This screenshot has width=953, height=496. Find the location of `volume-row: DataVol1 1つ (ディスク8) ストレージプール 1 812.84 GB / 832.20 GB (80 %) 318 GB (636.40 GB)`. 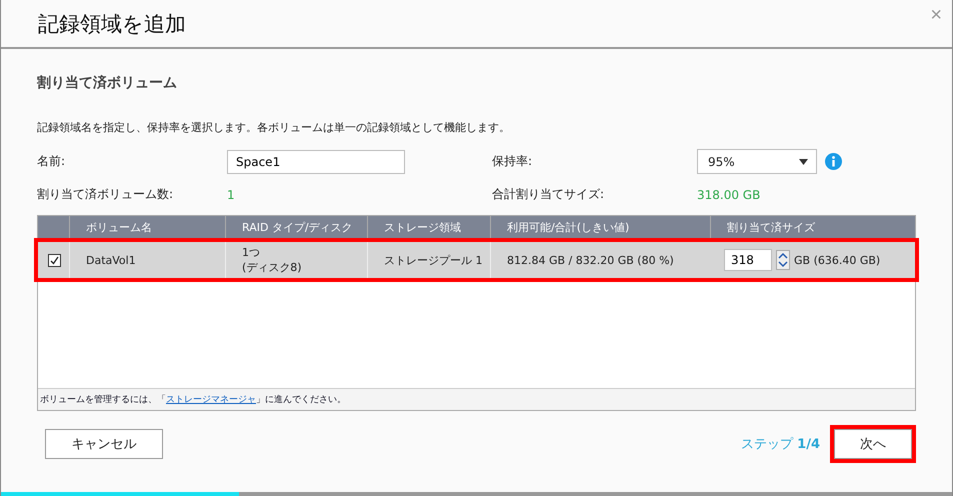

volume-row: DataVol1 1つ (ディスク8) ストレージプール 1 812.84 GB / 832.20 GB (80 %) 318 GB (636.40 GB) is located at coordinates (476, 260).